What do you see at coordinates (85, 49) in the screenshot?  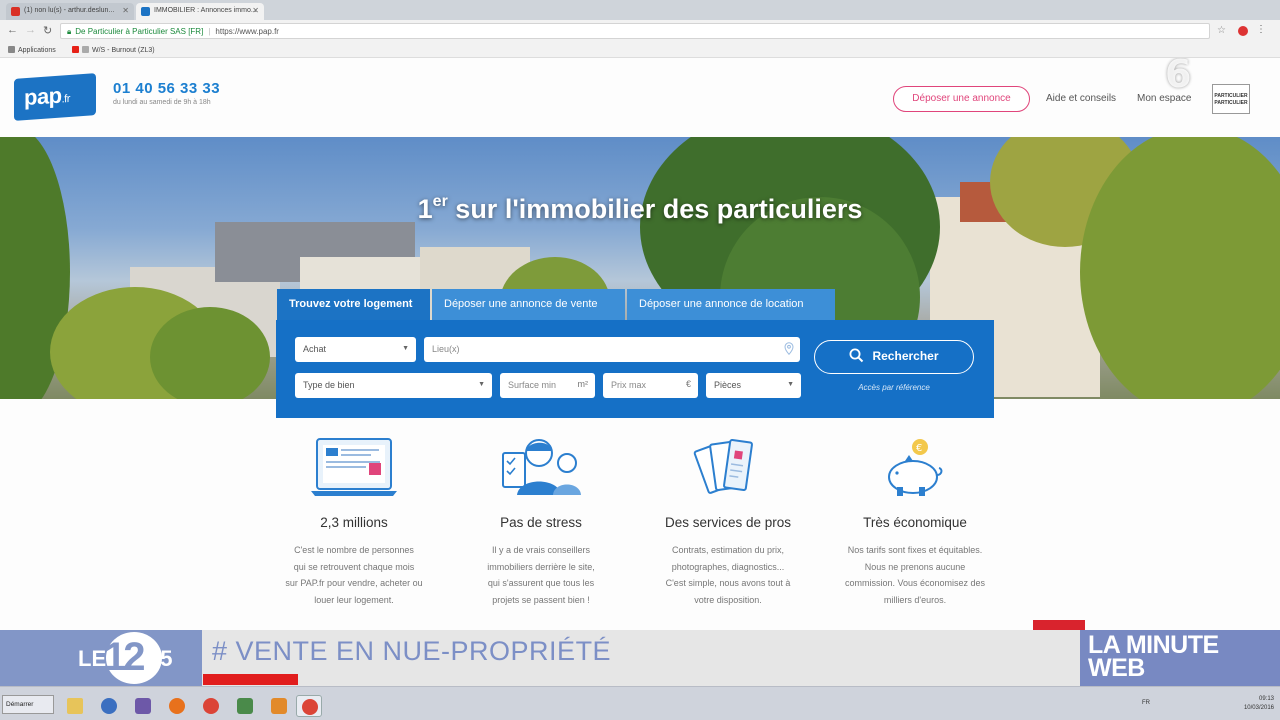 I see `page-icon` at bounding box center [85, 49].